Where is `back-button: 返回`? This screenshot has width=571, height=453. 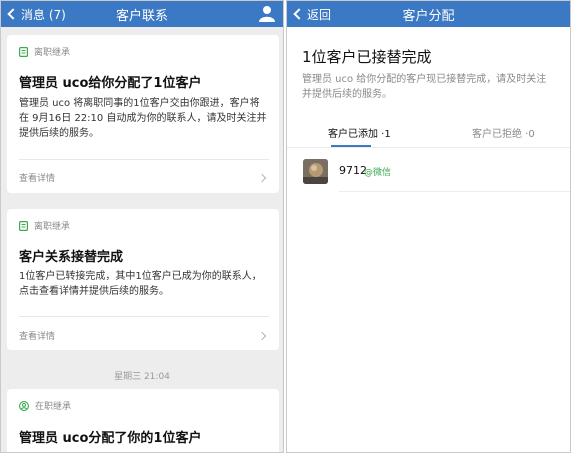 back-button: 返回 is located at coordinates (312, 14).